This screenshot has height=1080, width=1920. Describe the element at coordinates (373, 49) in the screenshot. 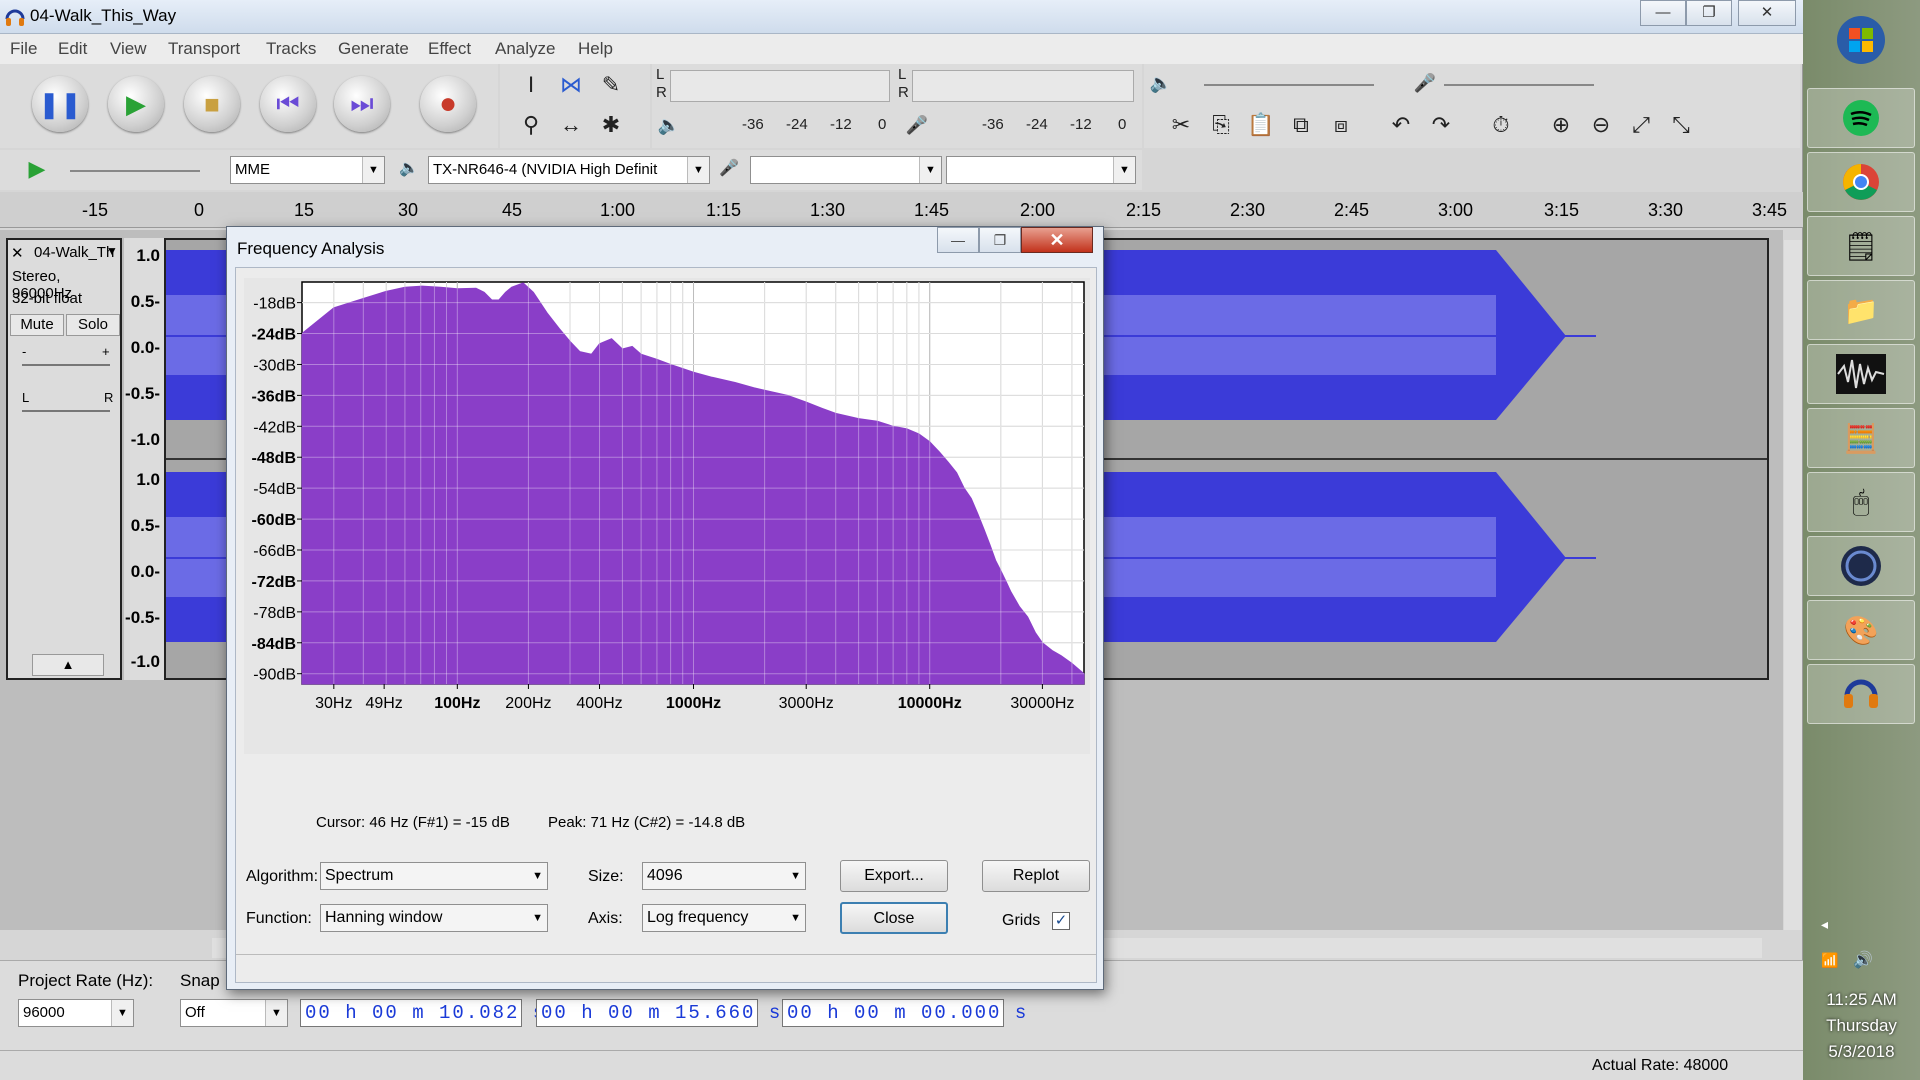

I see `menu-generate: Generate` at that location.